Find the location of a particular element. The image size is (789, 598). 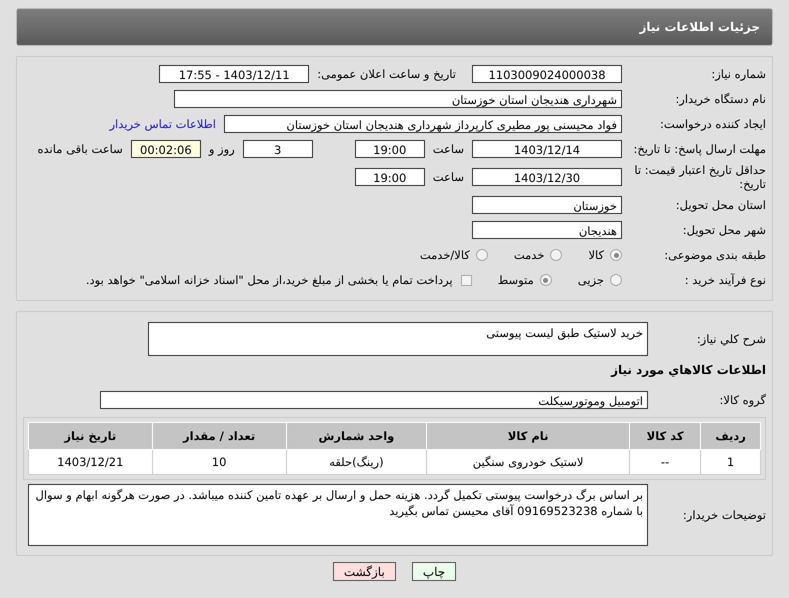

category-label: طبقه بندی موضوعی: is located at coordinates (714, 255).